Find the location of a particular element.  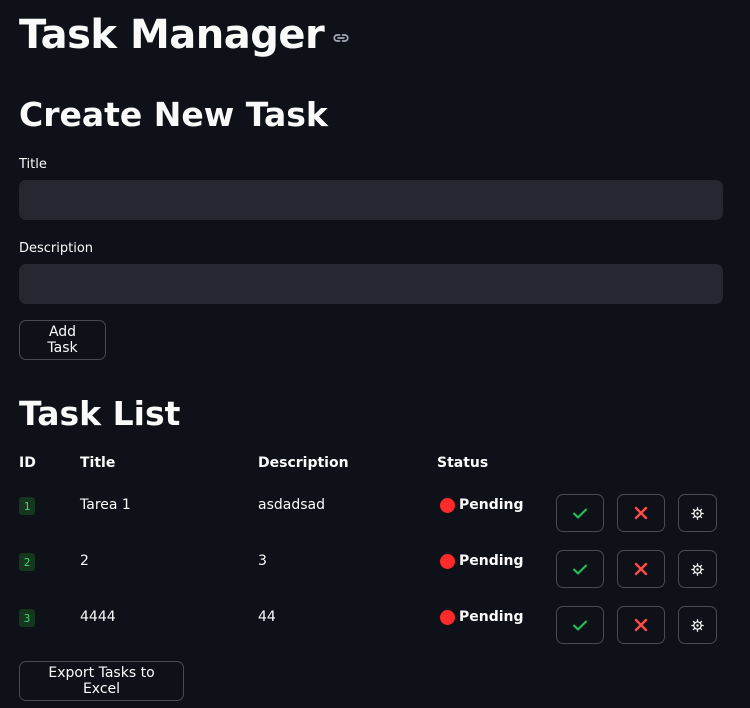

link-icon is located at coordinates (341, 38).